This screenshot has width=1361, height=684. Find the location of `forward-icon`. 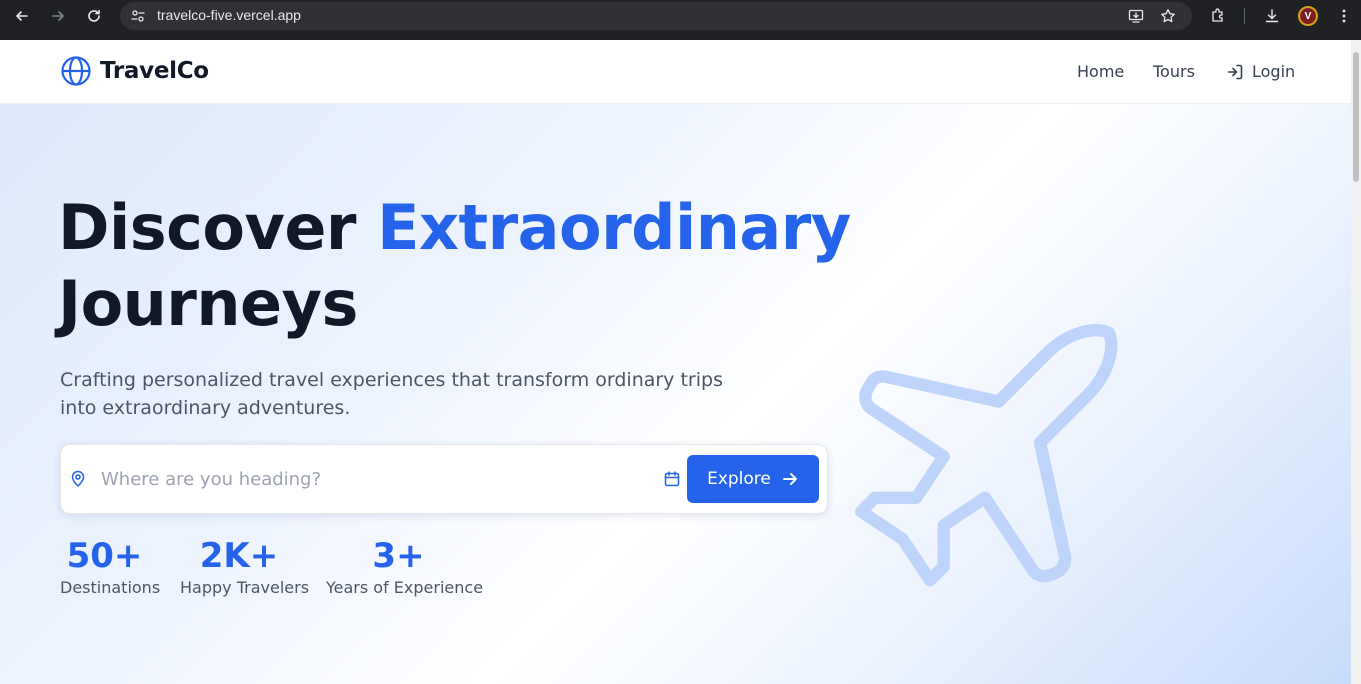

forward-icon is located at coordinates (58, 16).